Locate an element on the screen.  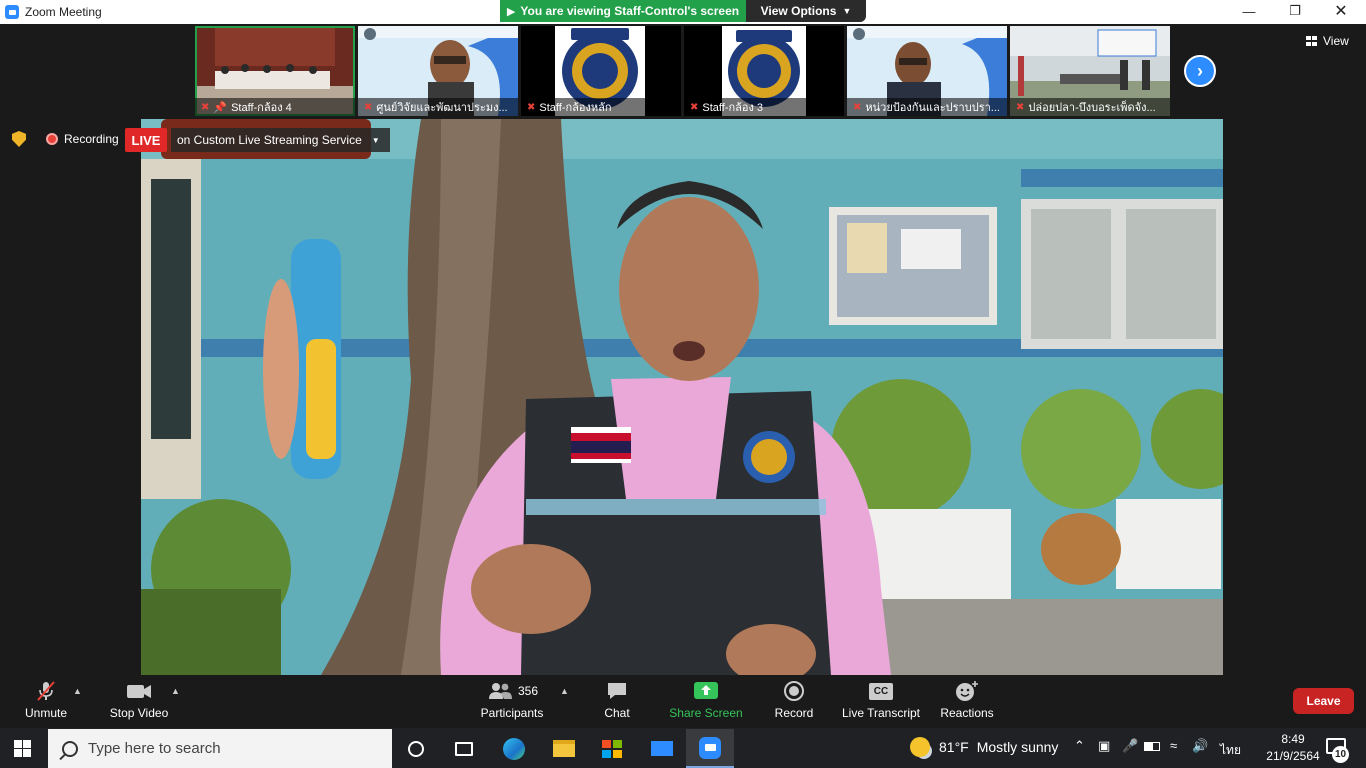
taskbar-mail is located at coordinates (662, 748).